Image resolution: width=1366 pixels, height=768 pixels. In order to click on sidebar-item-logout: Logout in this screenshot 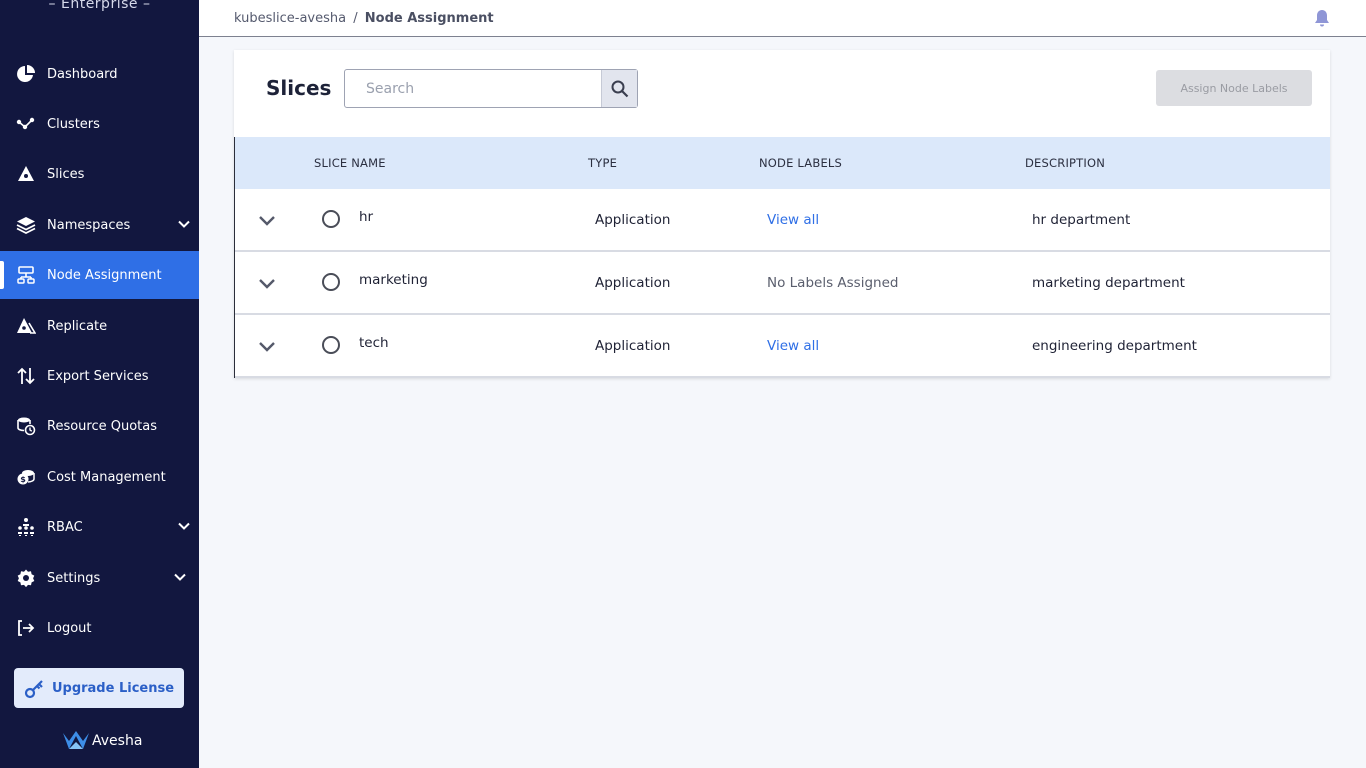, I will do `click(99, 628)`.